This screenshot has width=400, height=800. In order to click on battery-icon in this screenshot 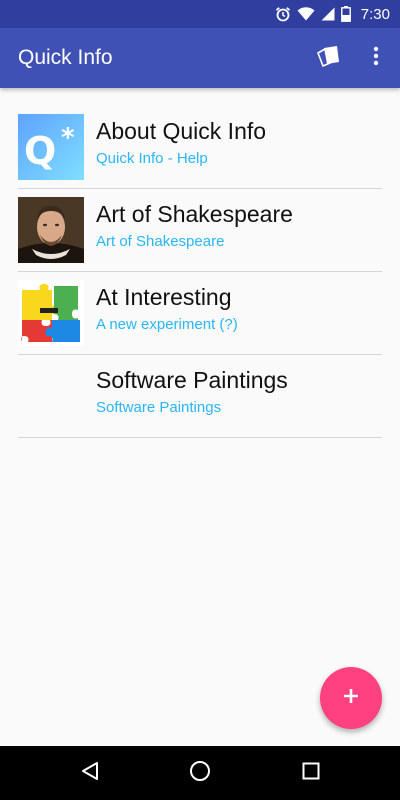, I will do `click(345, 14)`.